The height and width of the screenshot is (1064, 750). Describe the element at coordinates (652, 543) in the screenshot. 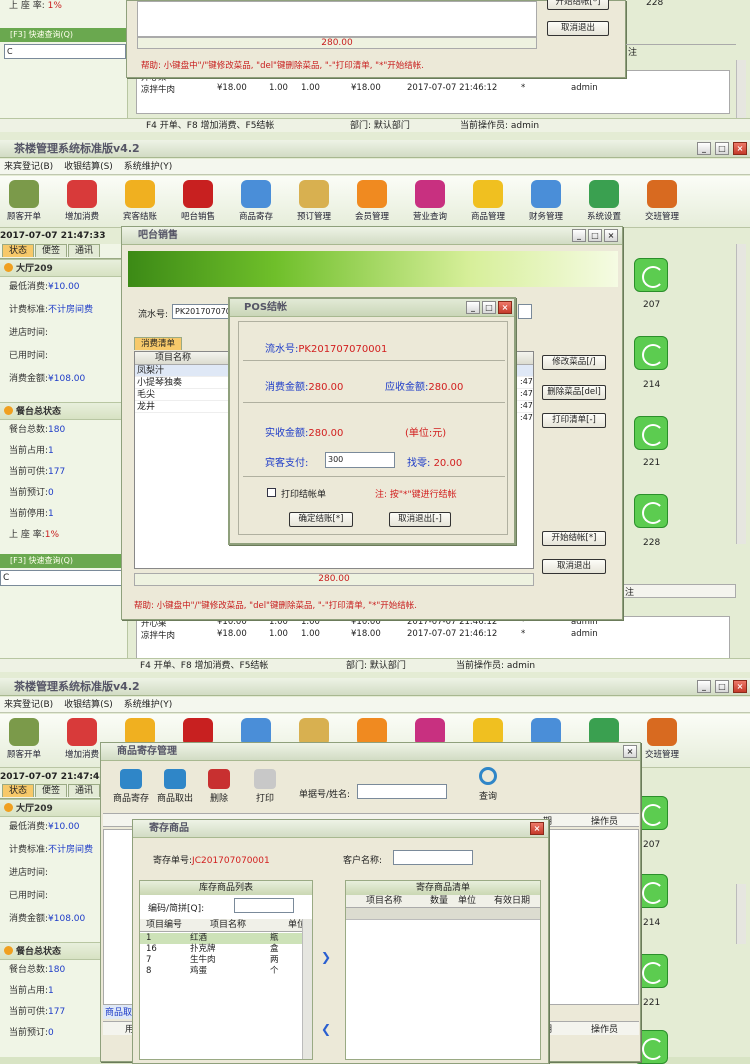

I see `room-number: 228` at that location.